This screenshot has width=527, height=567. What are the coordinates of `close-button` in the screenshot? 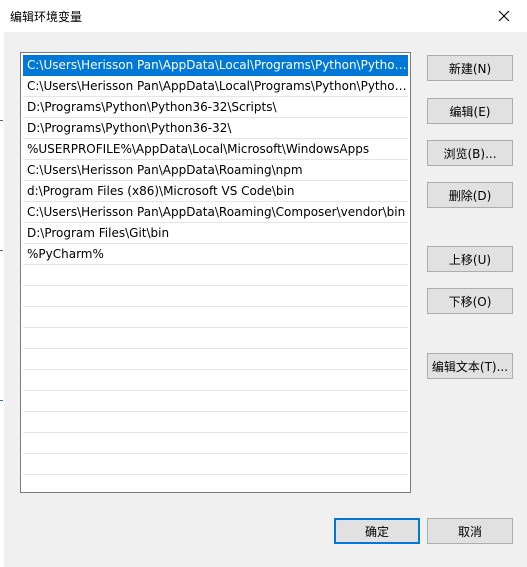 It's located at (504, 16).